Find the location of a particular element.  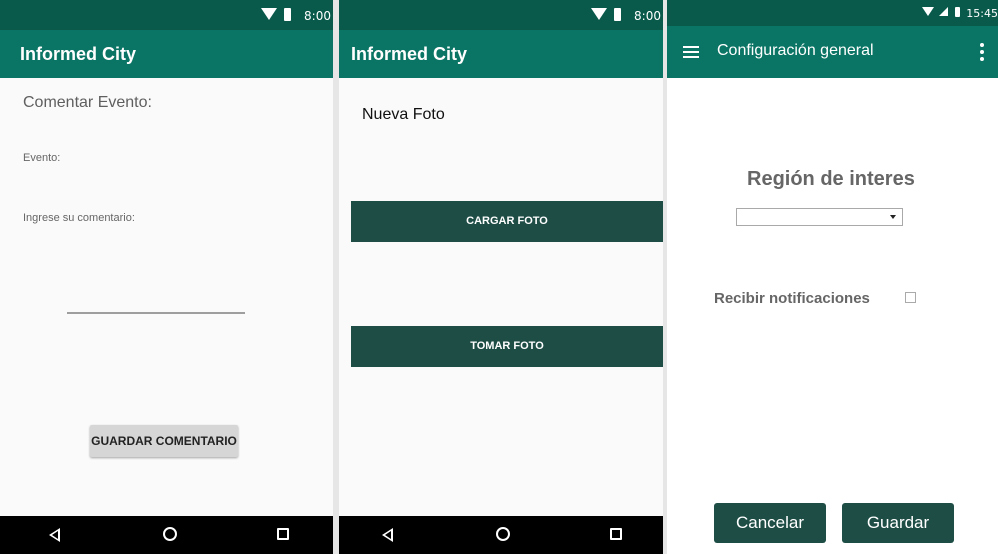

status-time: 15:45 is located at coordinates (982, 13).